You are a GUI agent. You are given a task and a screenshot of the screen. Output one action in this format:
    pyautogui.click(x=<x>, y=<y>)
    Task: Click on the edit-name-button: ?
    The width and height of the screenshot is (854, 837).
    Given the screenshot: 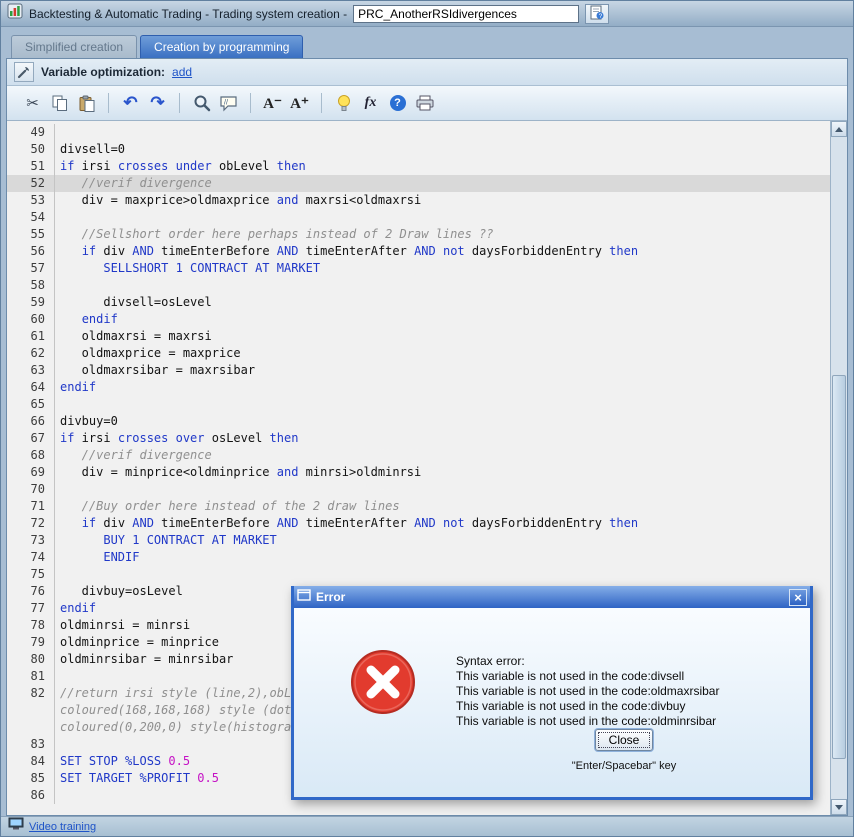 What is the action you would take?
    pyautogui.click(x=597, y=13)
    